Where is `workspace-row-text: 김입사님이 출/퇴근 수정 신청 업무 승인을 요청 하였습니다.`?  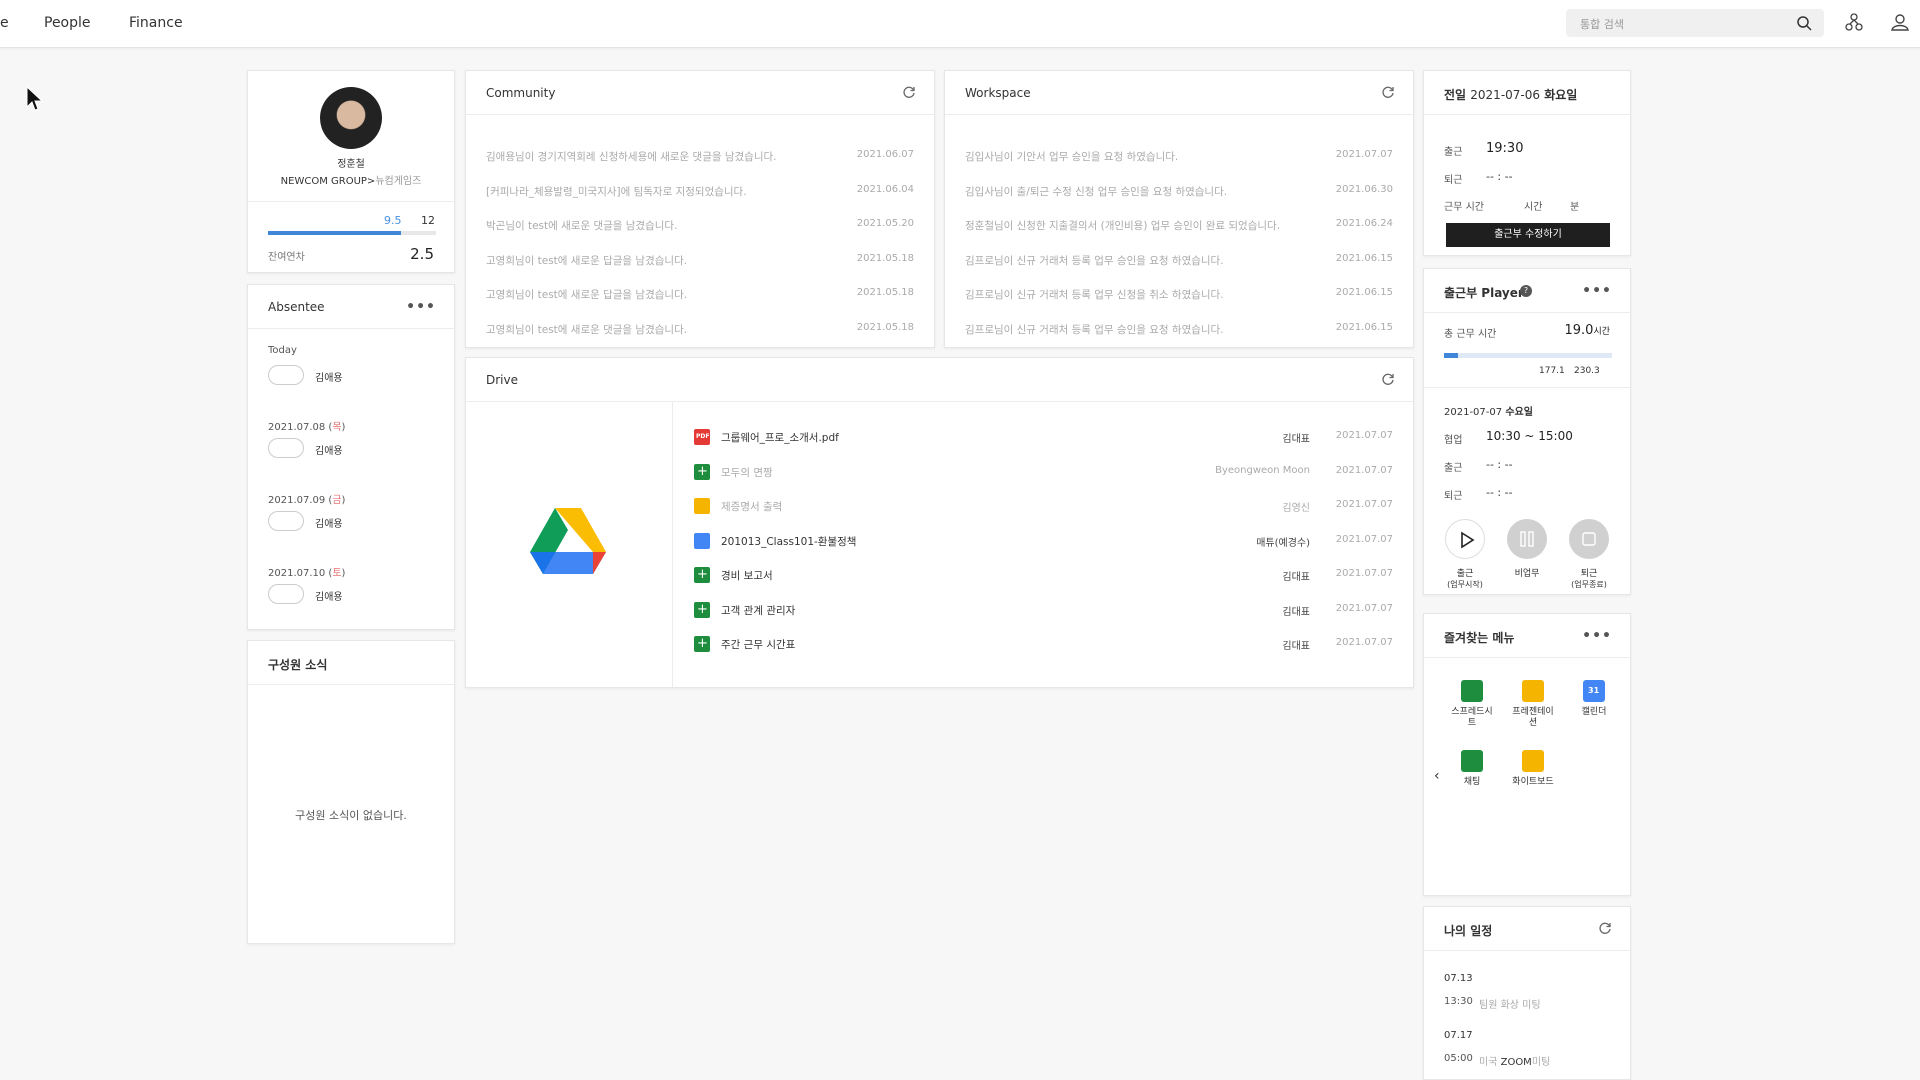 workspace-row-text: 김입사님이 출/퇴근 수정 신청 업무 승인을 요청 하였습니다. is located at coordinates (1096, 191).